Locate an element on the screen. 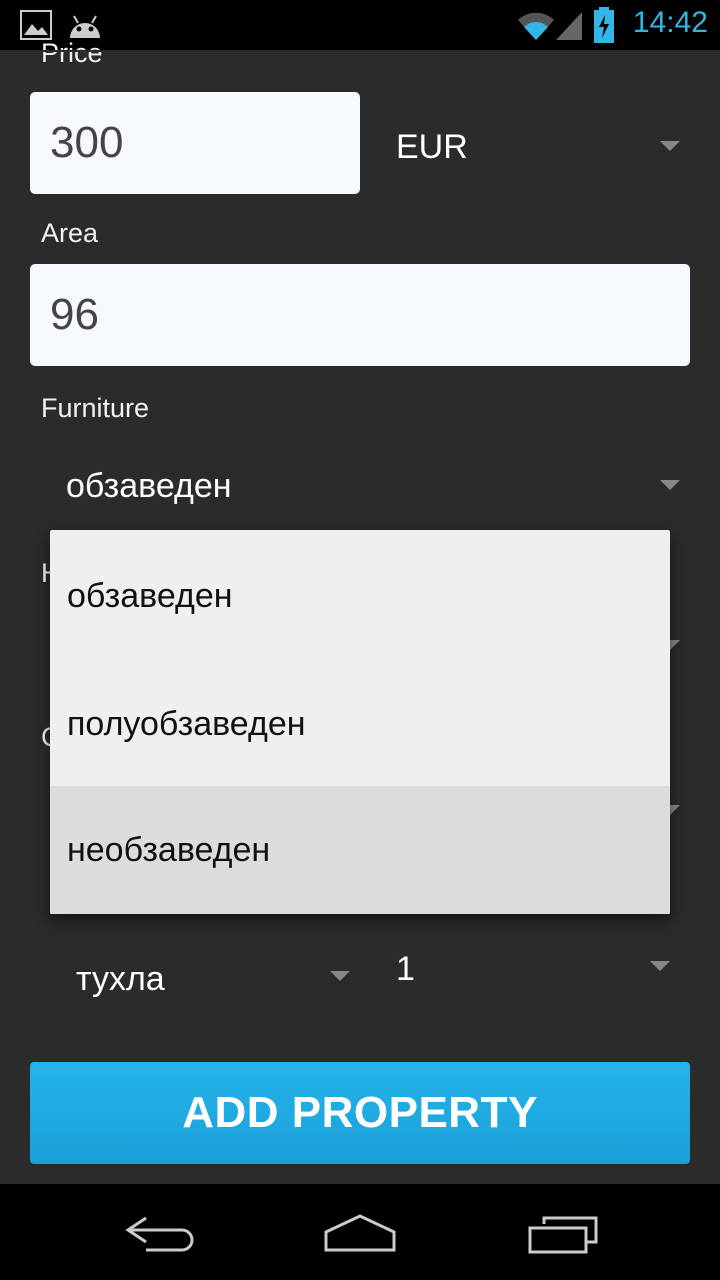  recent-apps-icon is located at coordinates (562, 1235).